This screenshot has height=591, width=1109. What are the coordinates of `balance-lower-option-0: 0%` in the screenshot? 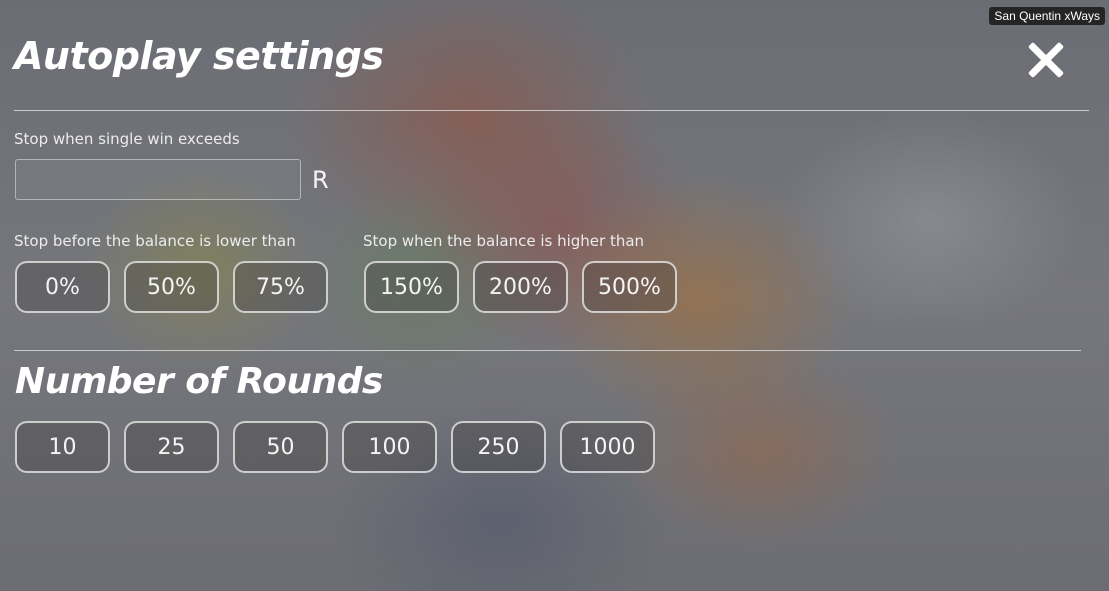 It's located at (62, 287).